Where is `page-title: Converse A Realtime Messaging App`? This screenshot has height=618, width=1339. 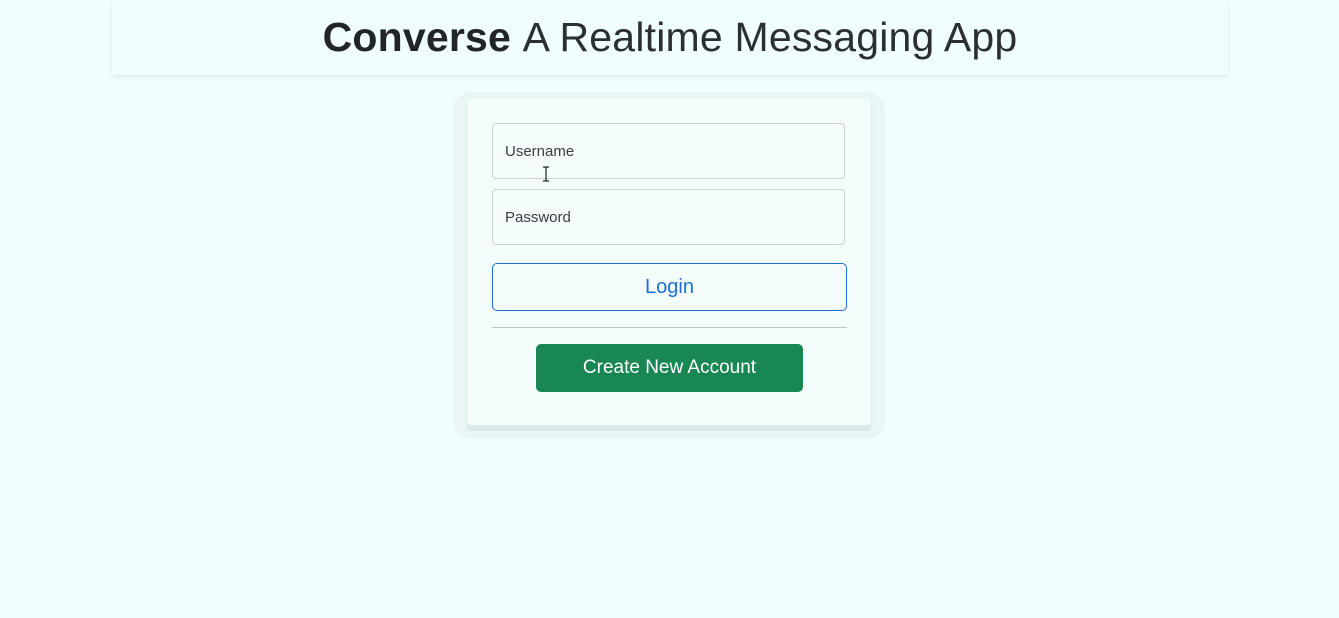 page-title: Converse A Realtime Messaging App is located at coordinates (670, 37).